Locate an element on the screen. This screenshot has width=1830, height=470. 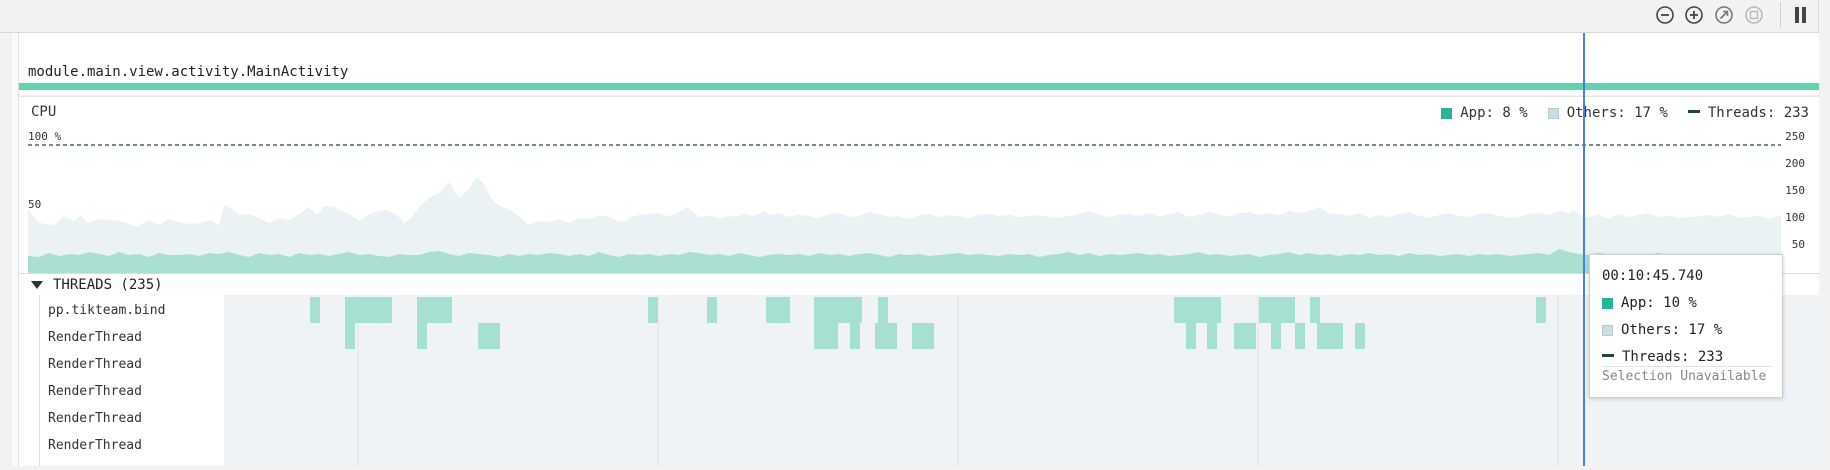
tooltip-app-row: App: 10 % is located at coordinates (1649, 303).